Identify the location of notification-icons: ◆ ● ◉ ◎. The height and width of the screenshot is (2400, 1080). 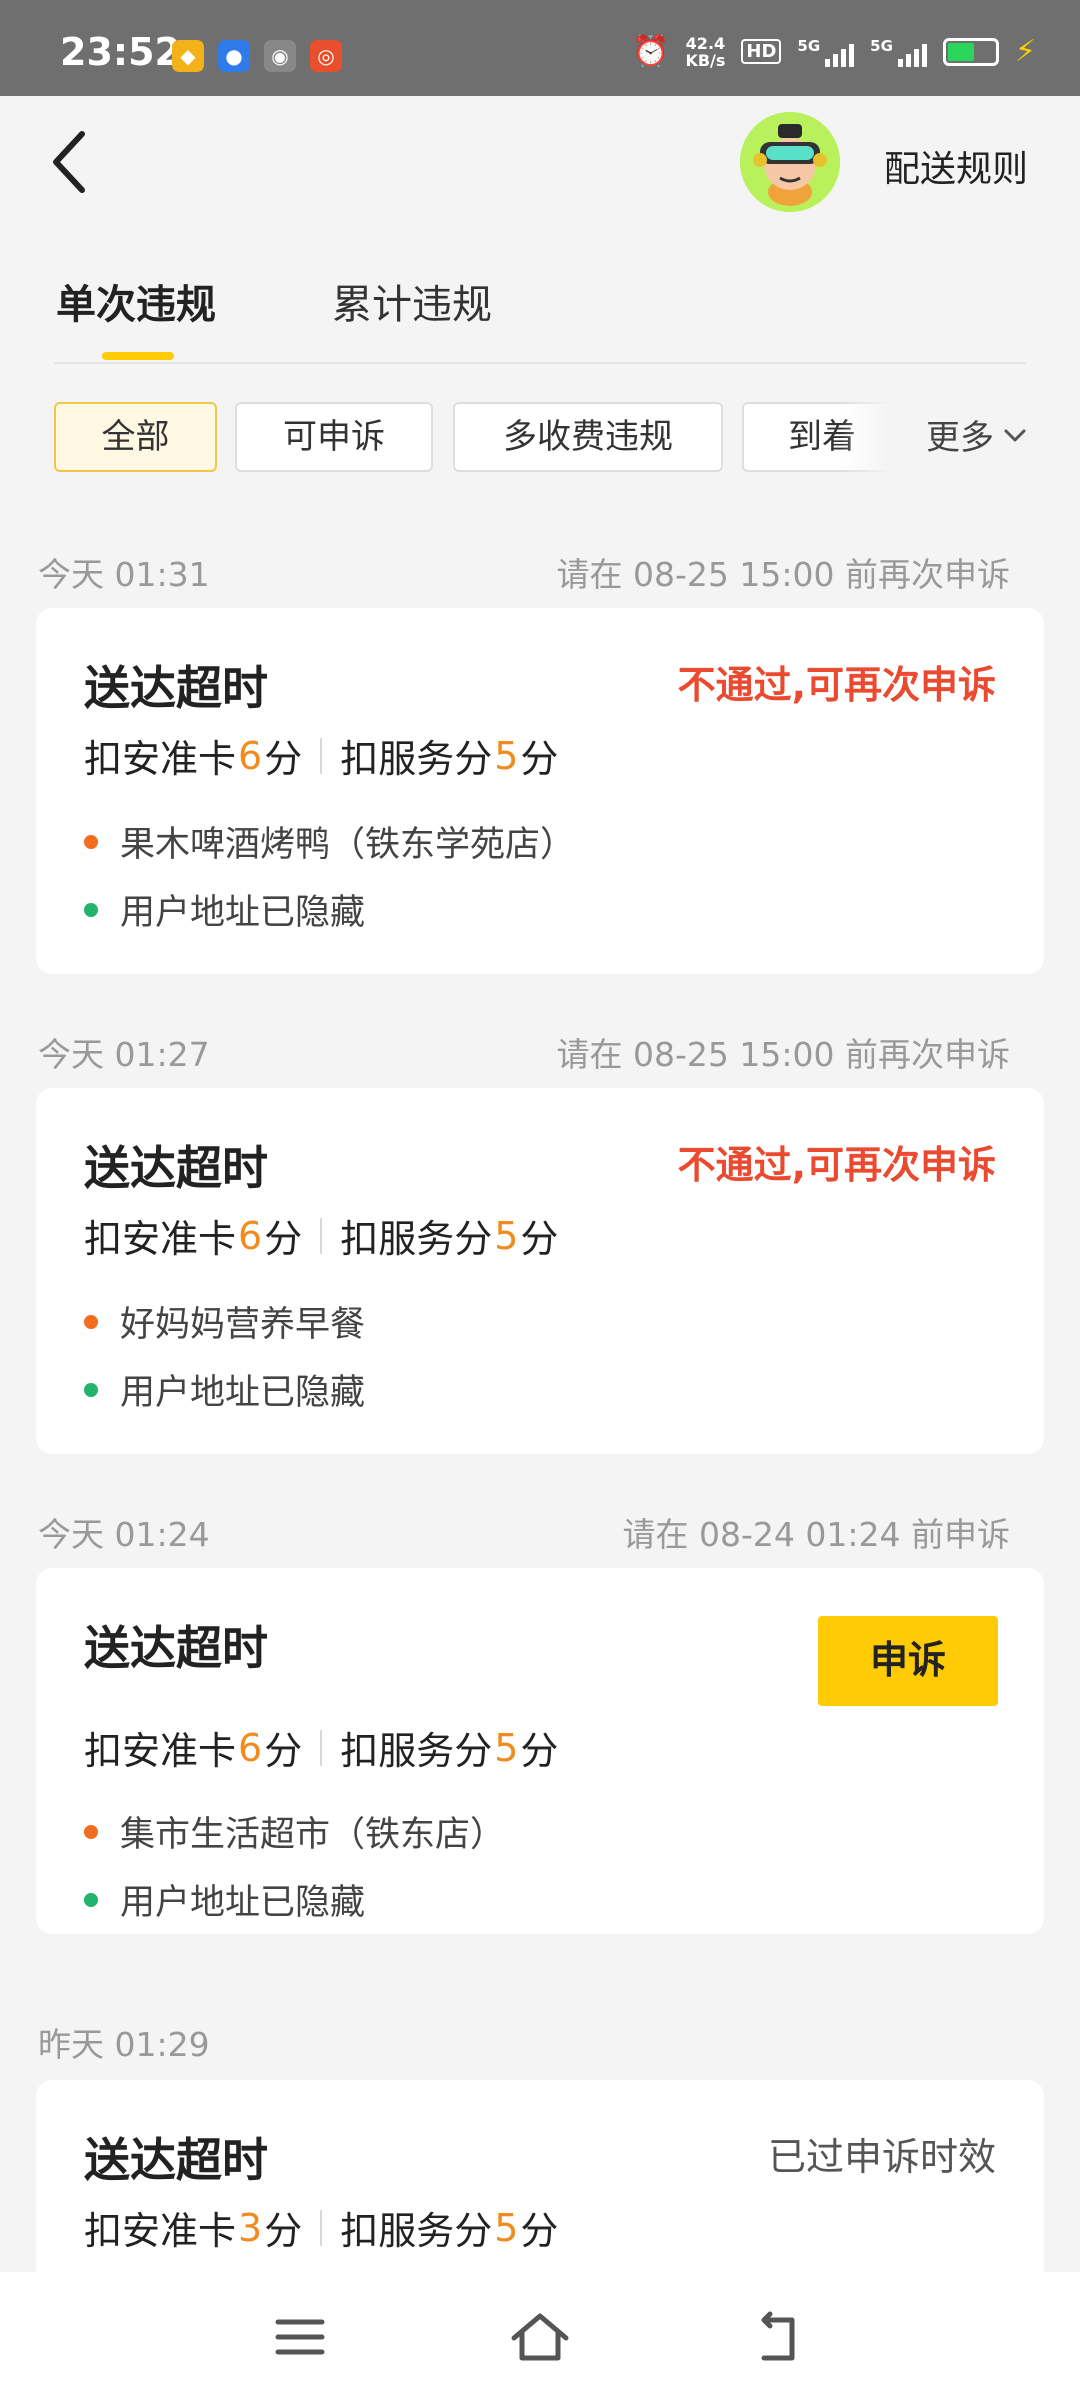
(257, 56).